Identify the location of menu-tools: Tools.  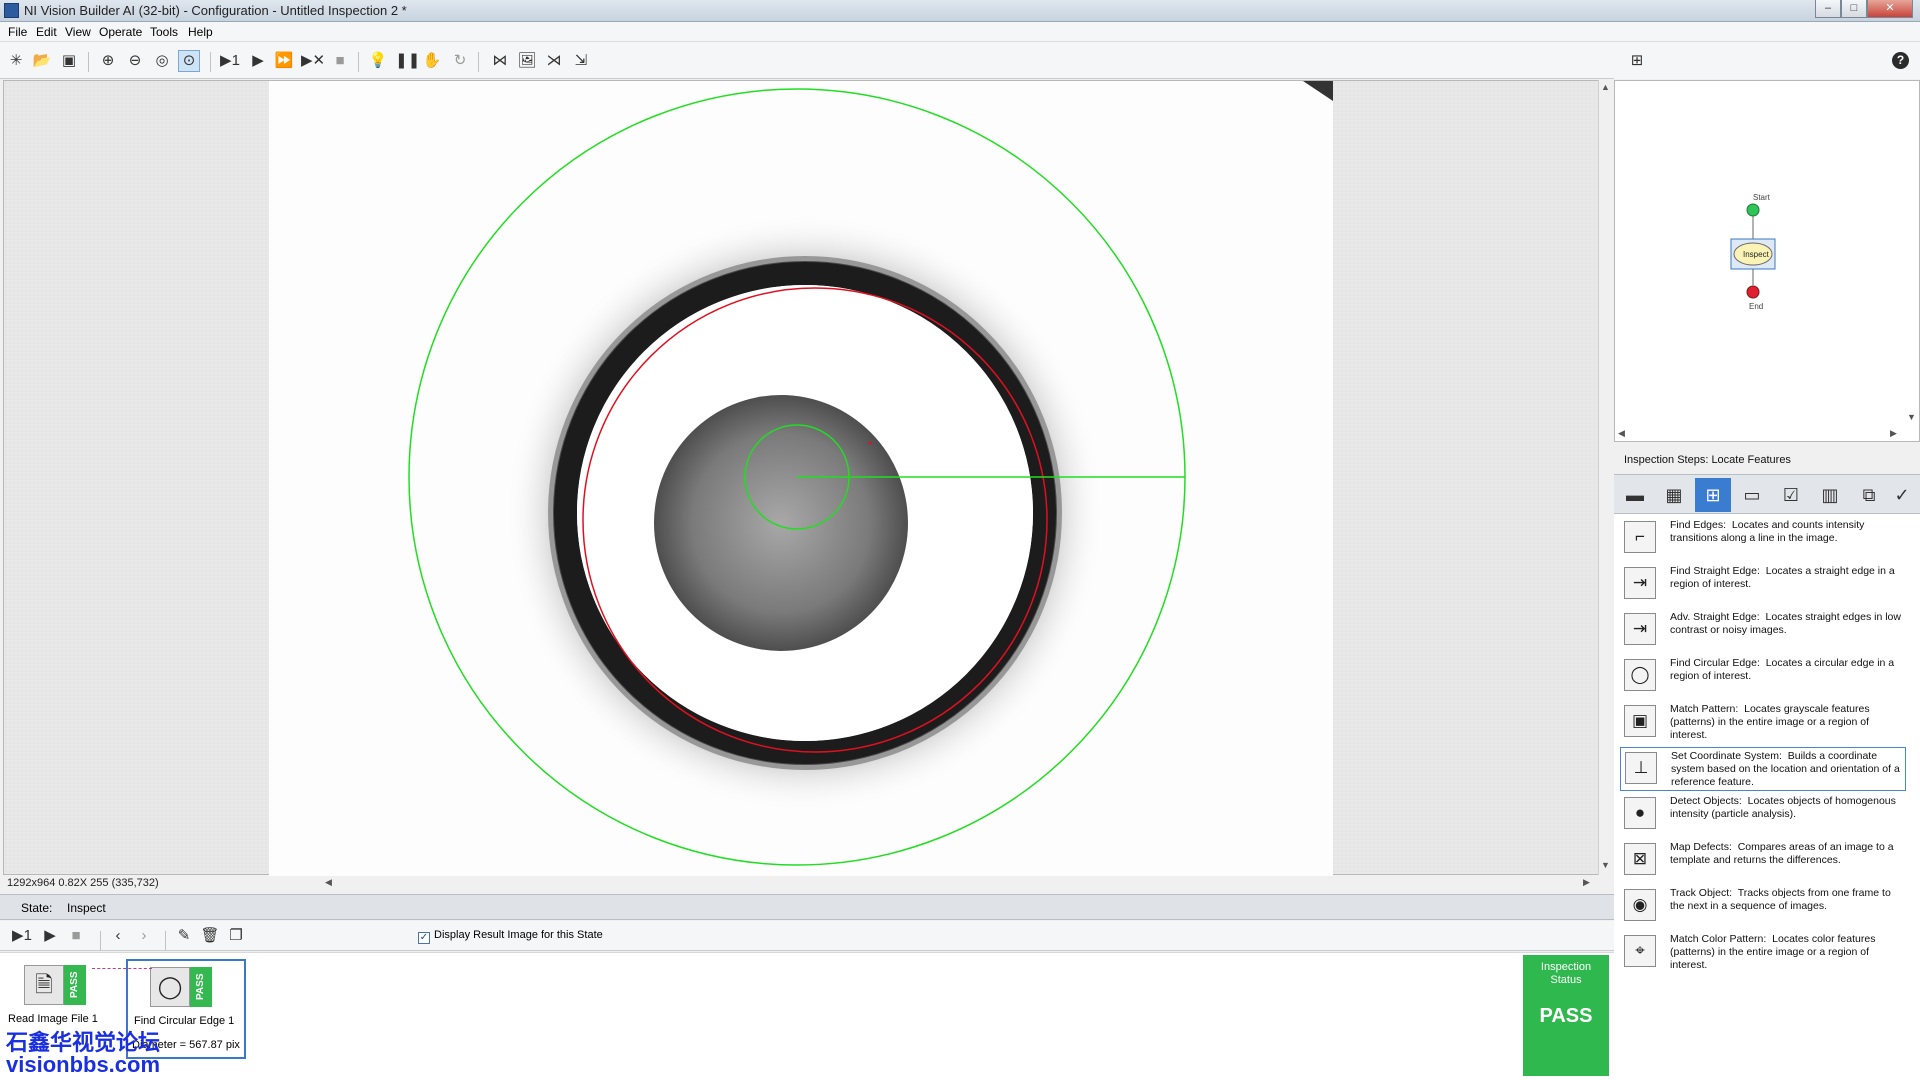
(164, 32).